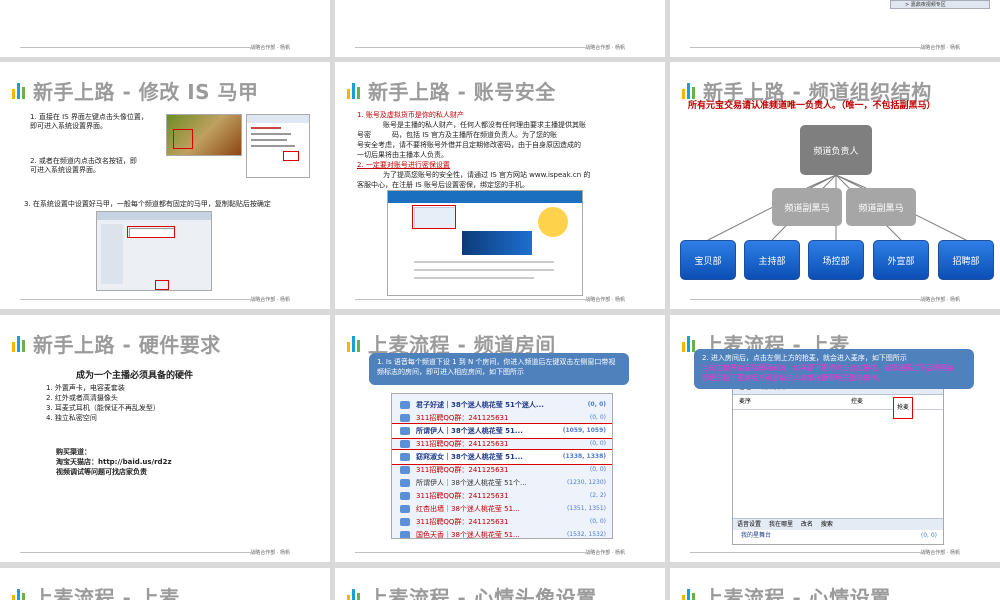 The image size is (1000, 600). I want to click on room-count: (2, 2), so click(597, 495).